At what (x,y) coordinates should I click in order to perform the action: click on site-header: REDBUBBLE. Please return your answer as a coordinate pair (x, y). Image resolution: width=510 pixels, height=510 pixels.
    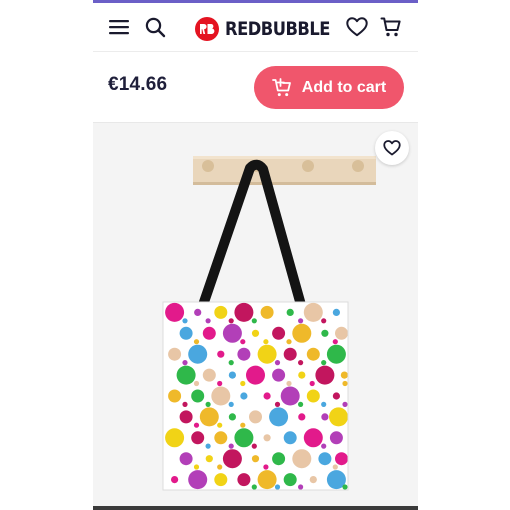
    Looking at the image, I should click on (255, 27).